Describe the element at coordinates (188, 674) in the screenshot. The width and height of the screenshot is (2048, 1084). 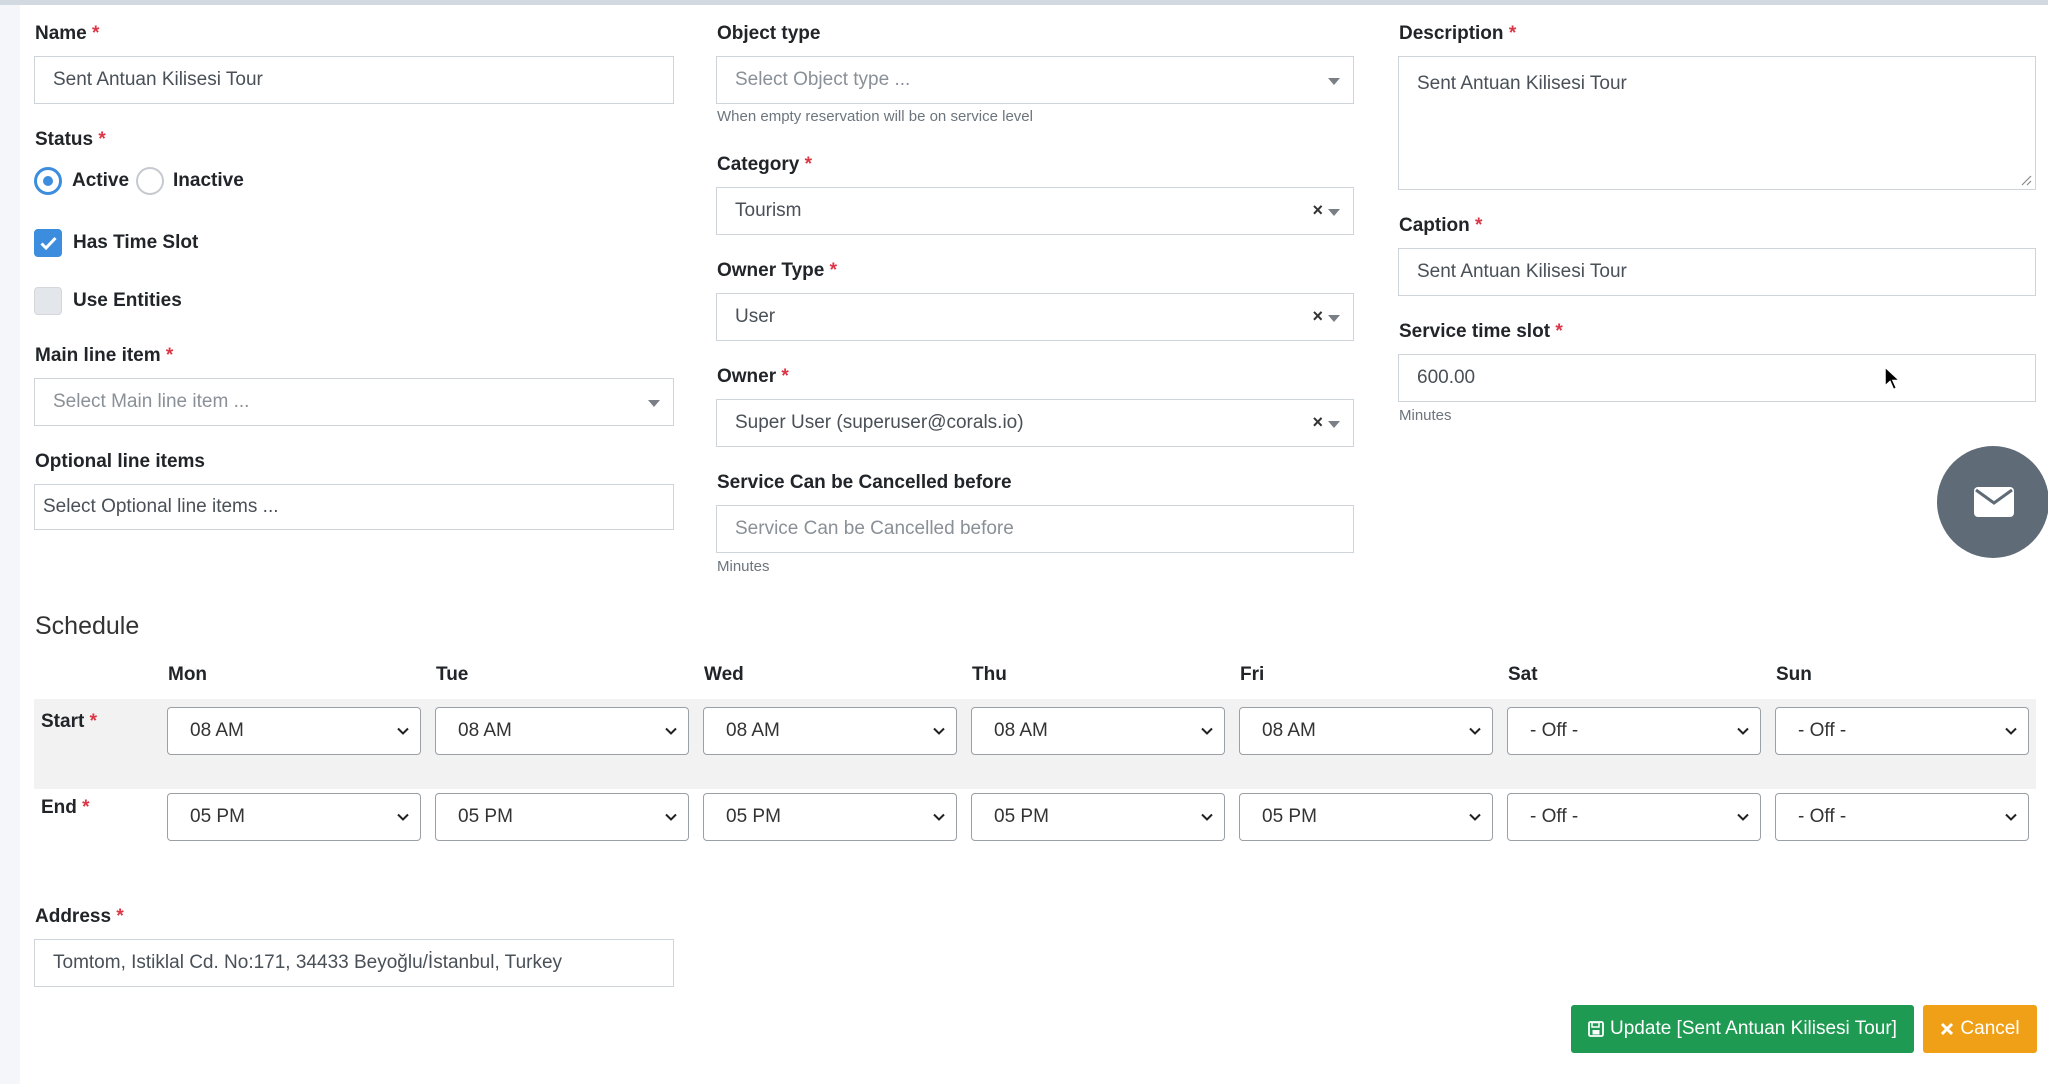
I see `day-header-mon: Mon` at that location.